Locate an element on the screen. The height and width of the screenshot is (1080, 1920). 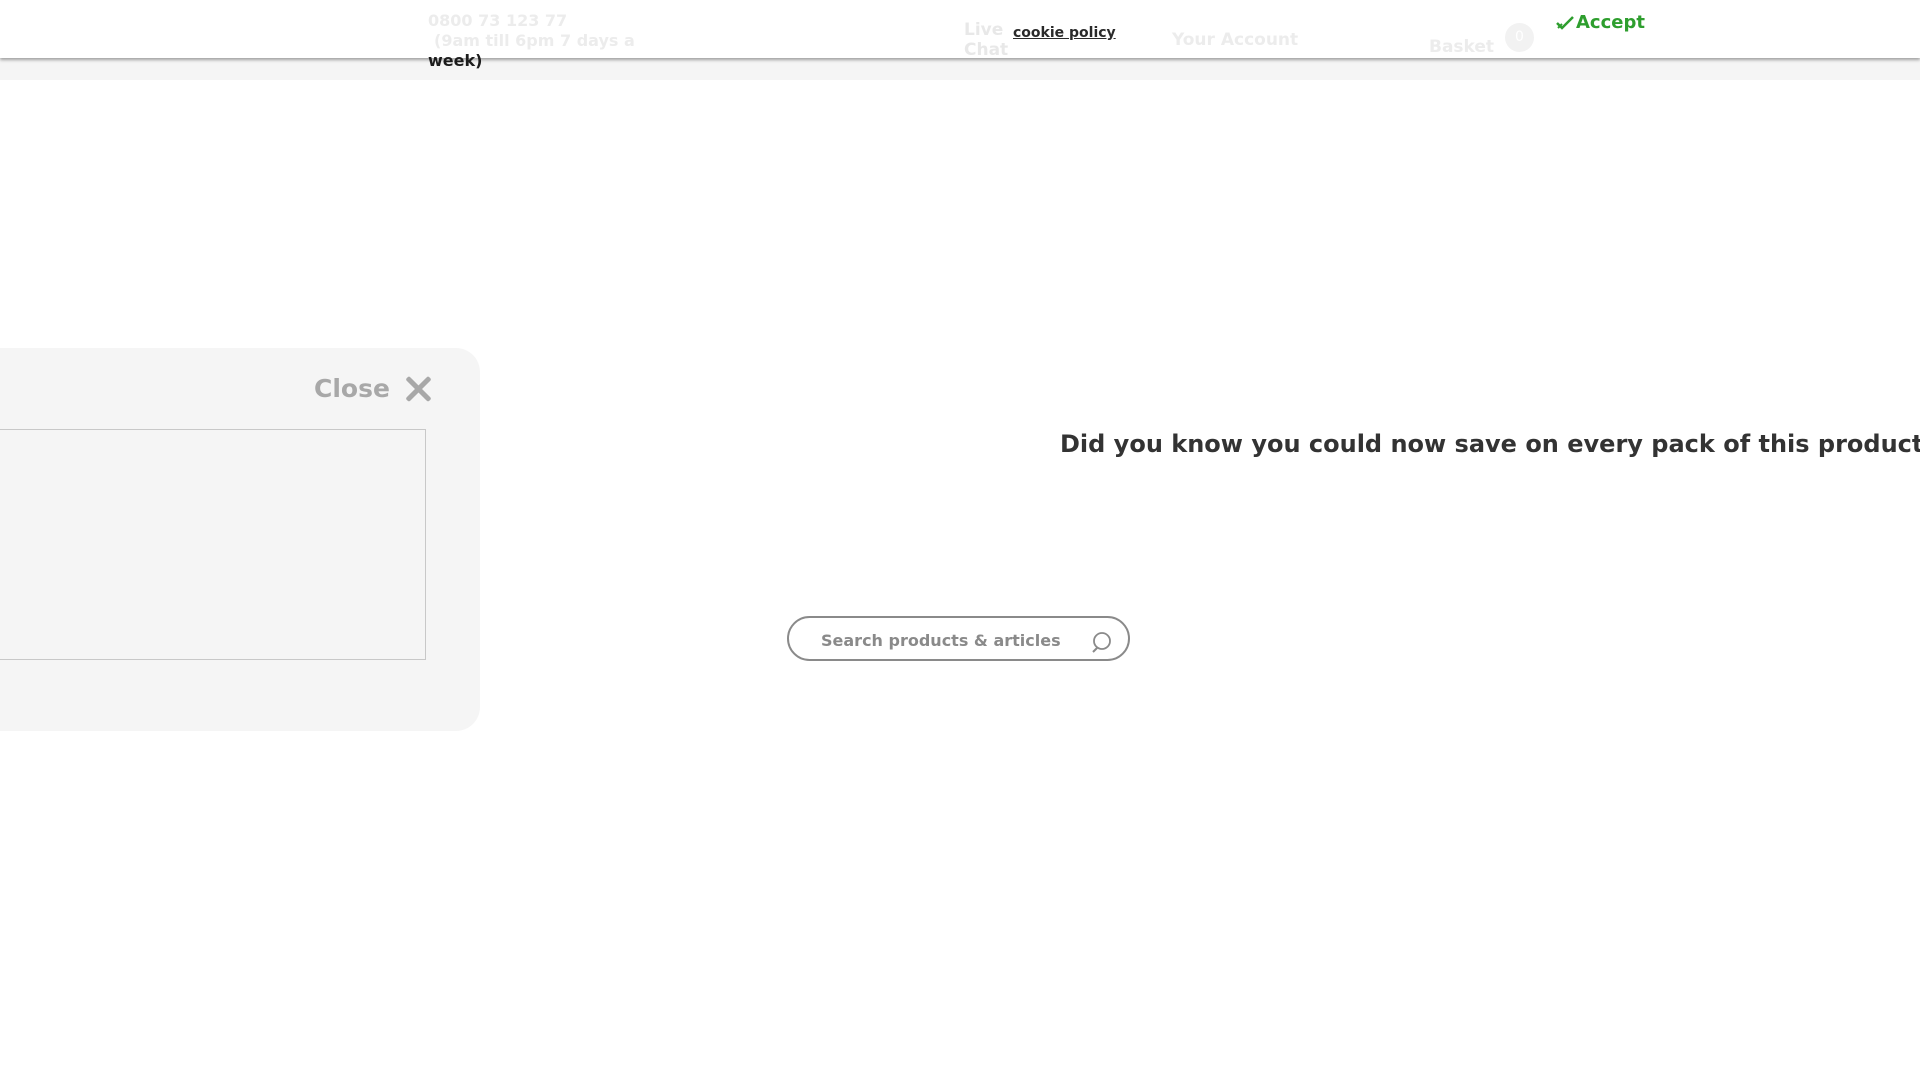
phone-number: 0800 73 123 77 is located at coordinates (498, 20).